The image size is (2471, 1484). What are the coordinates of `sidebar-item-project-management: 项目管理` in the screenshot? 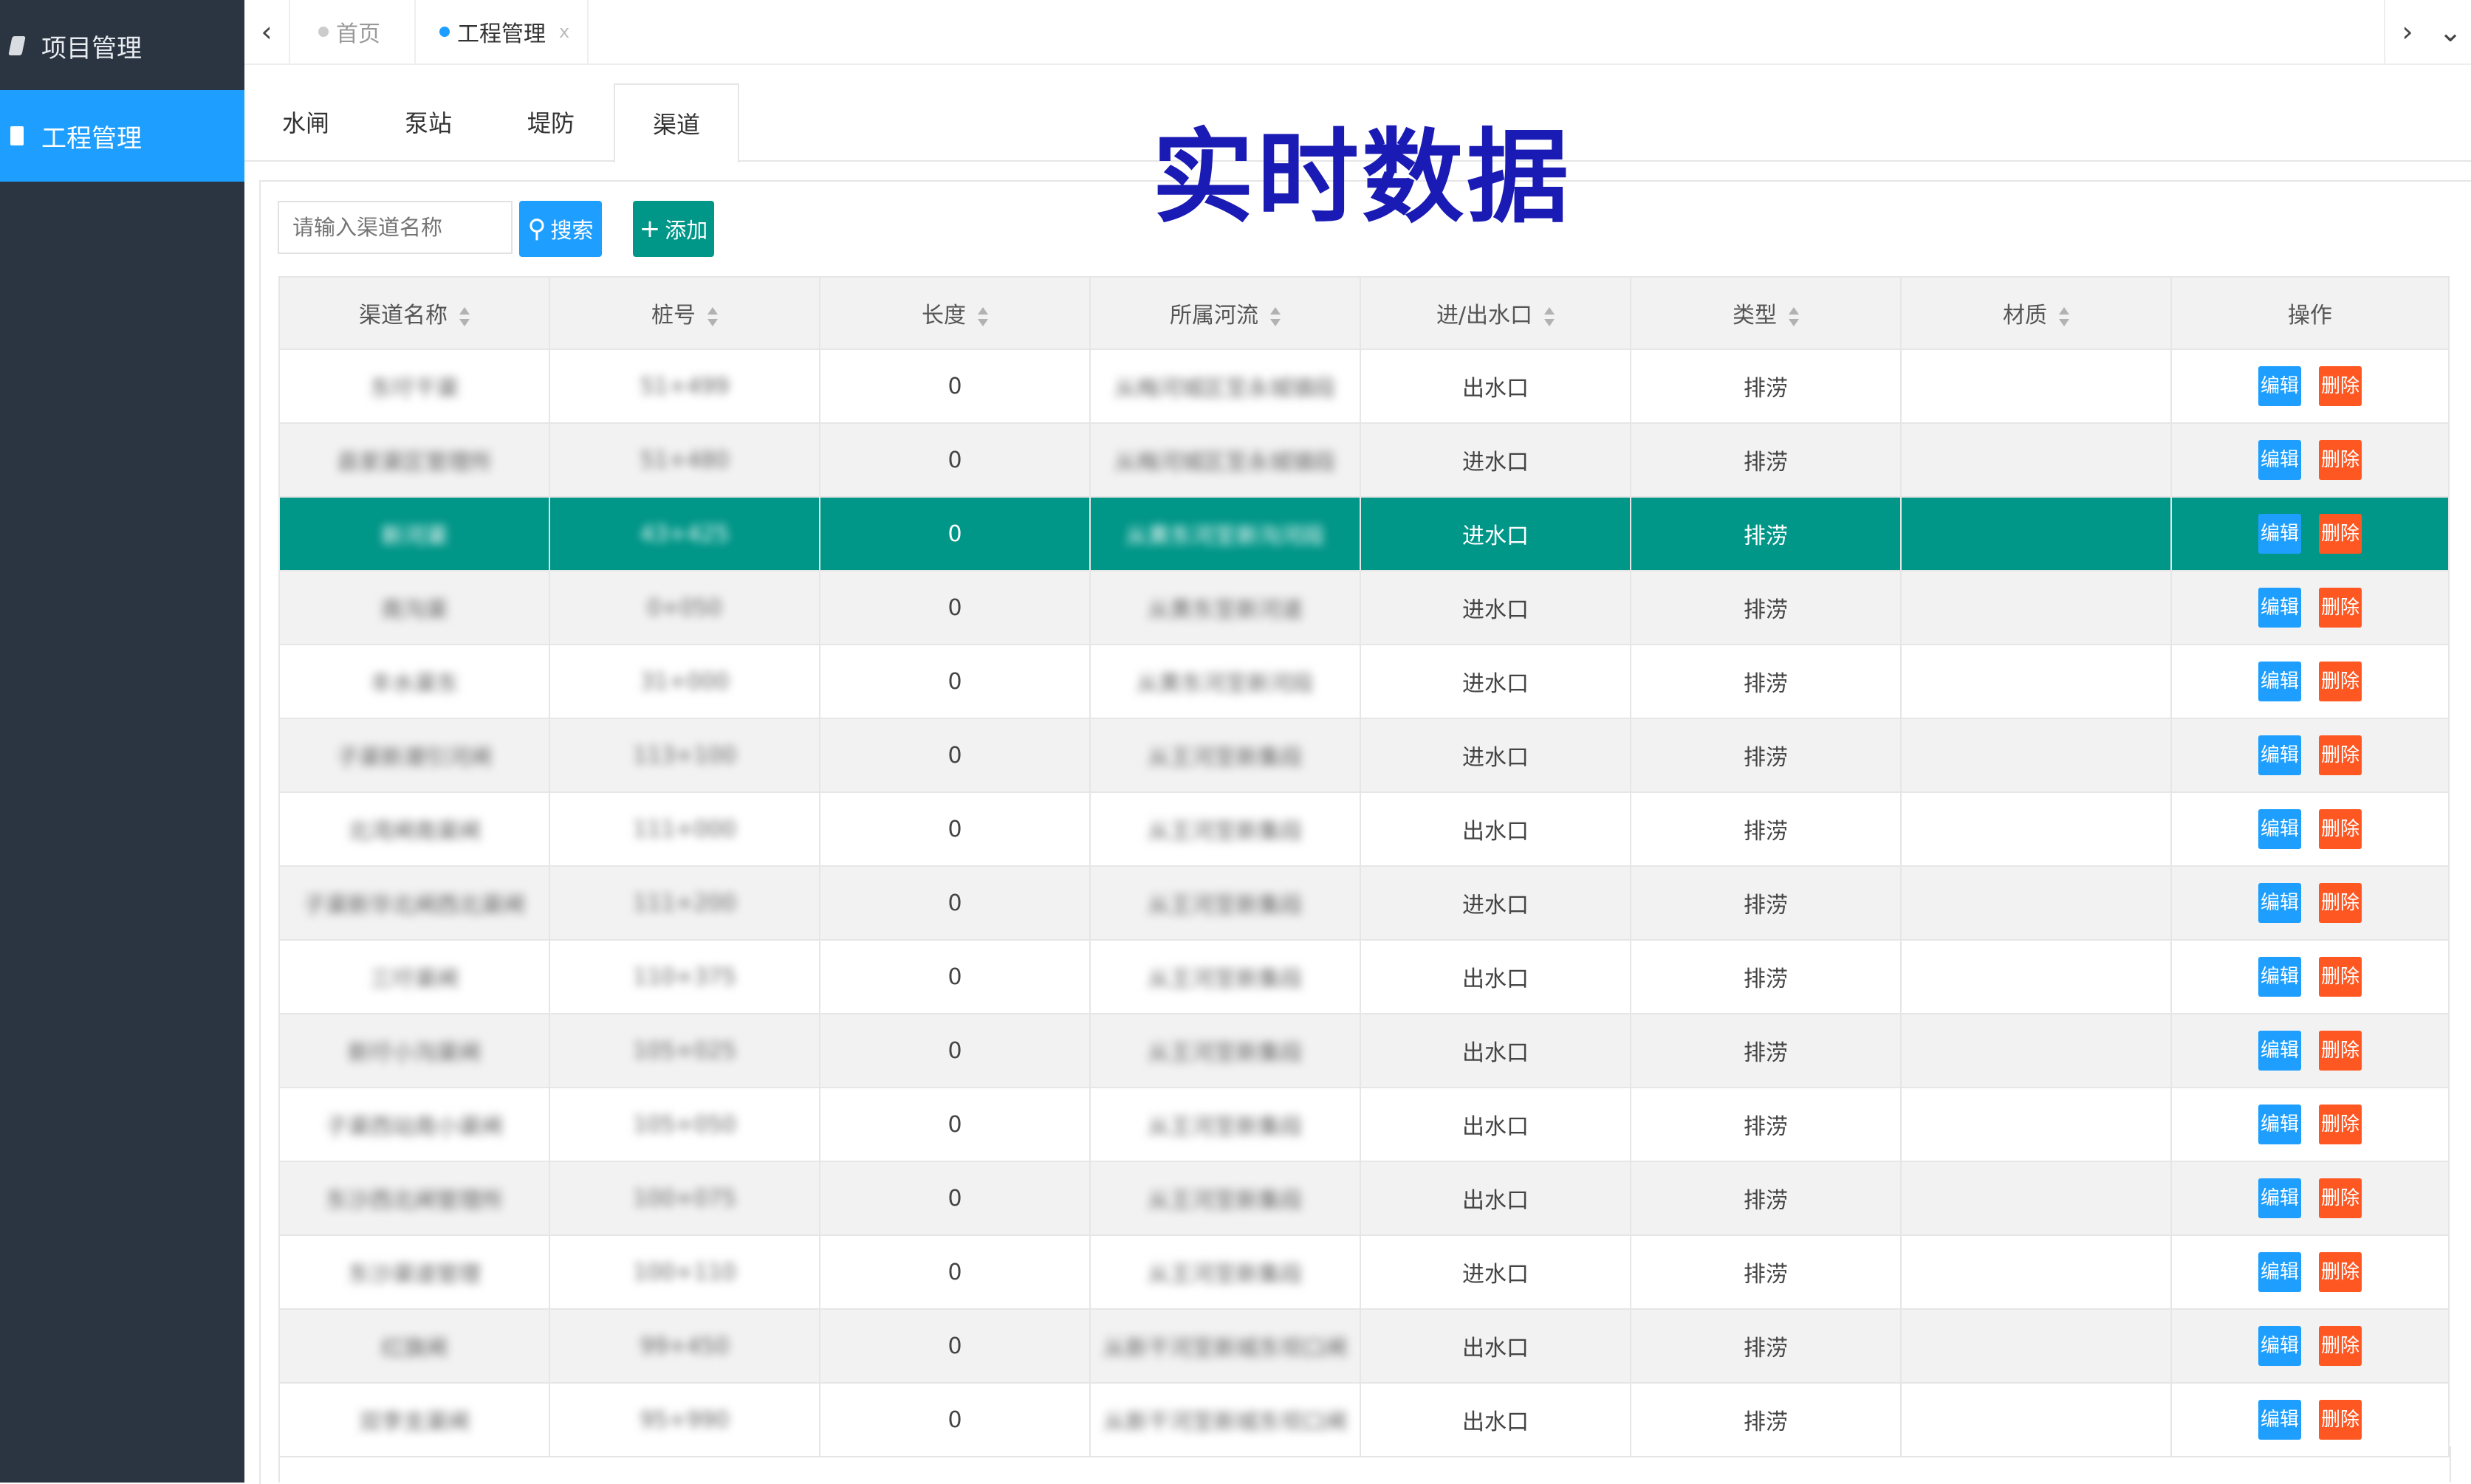 It's located at (122, 46).